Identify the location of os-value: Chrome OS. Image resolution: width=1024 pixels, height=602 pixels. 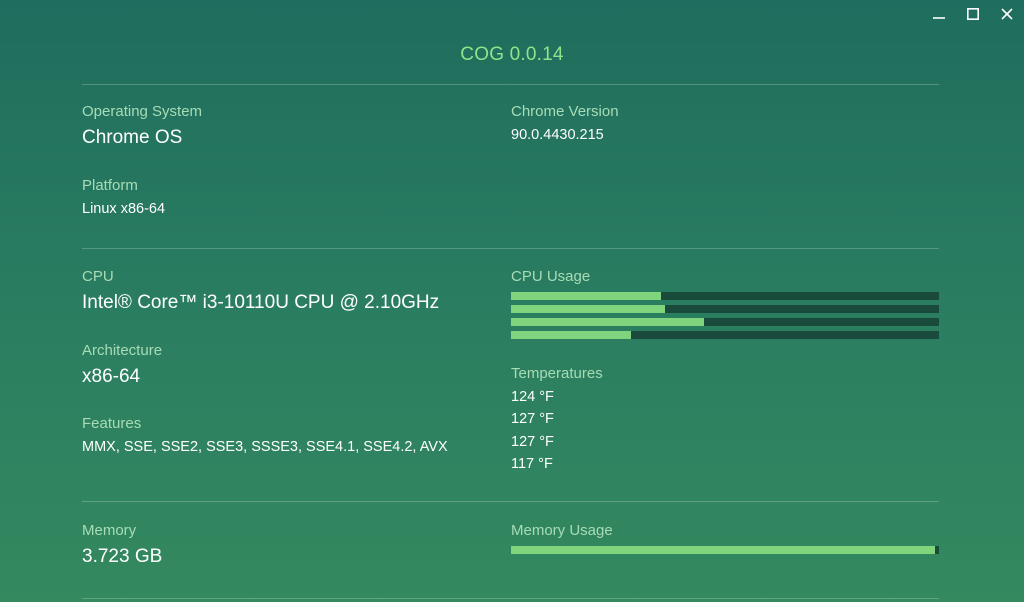
(132, 137).